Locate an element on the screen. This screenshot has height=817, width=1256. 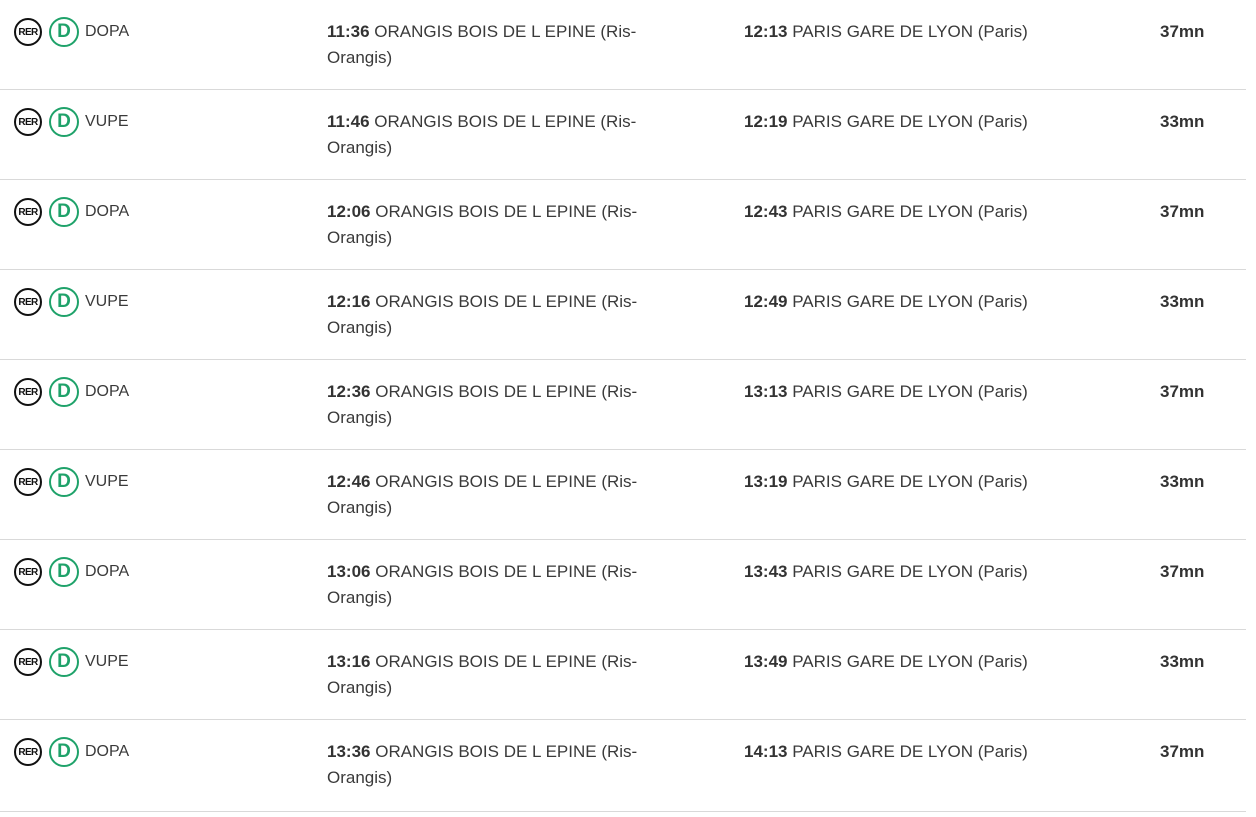
arrival: 12:19 PARIS GARE DE LYON (Paris) is located at coordinates (934, 122).